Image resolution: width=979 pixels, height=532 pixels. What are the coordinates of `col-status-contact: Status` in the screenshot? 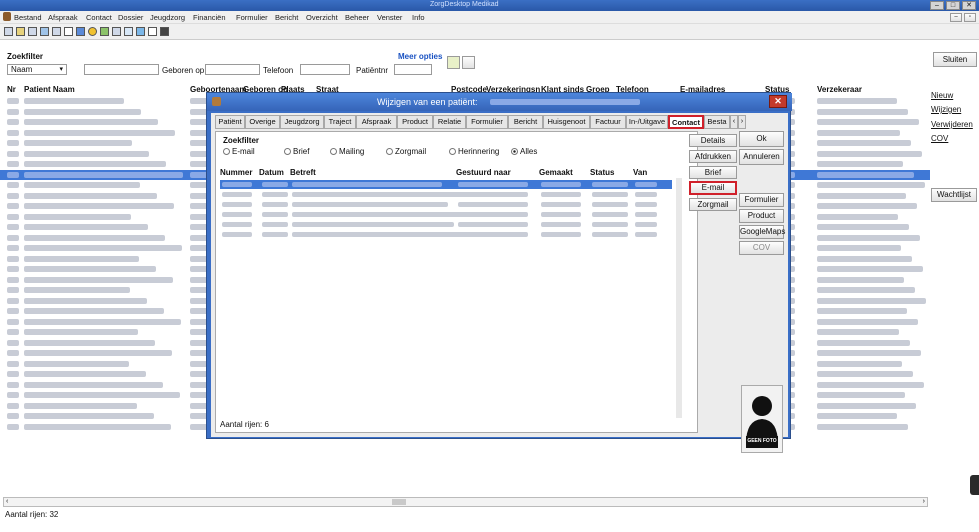 It's located at (602, 172).